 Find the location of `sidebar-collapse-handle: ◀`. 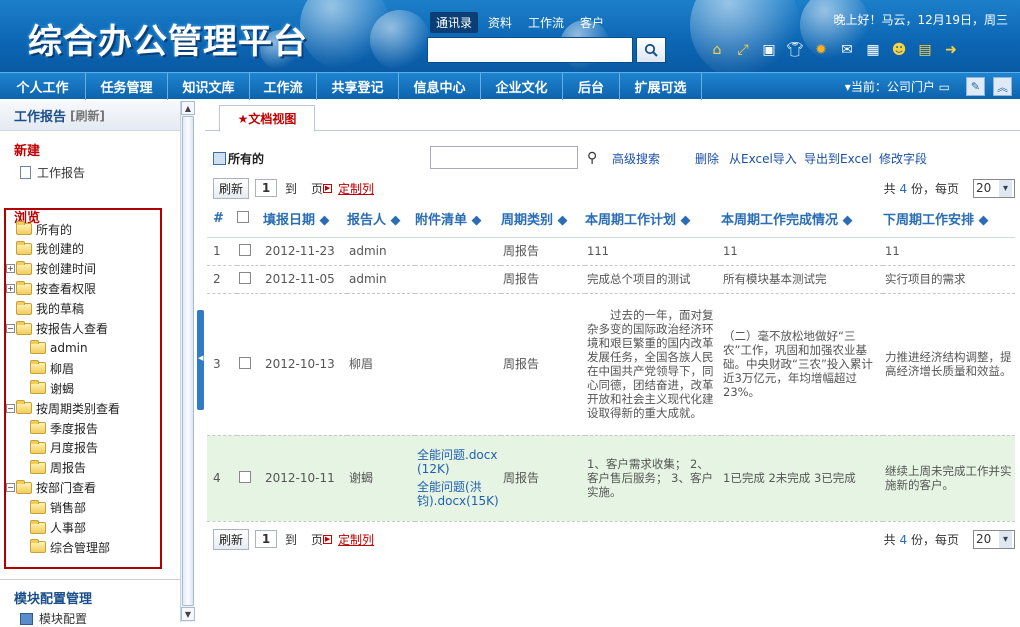

sidebar-collapse-handle: ◀ is located at coordinates (200, 360).